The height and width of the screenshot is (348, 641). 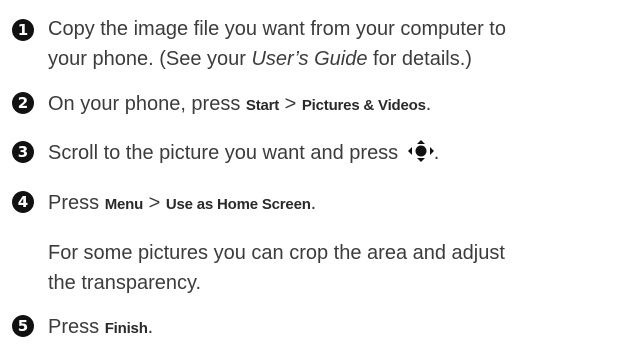 I want to click on use-as-home-screen-label: Use as Home Screen, so click(x=238, y=204).